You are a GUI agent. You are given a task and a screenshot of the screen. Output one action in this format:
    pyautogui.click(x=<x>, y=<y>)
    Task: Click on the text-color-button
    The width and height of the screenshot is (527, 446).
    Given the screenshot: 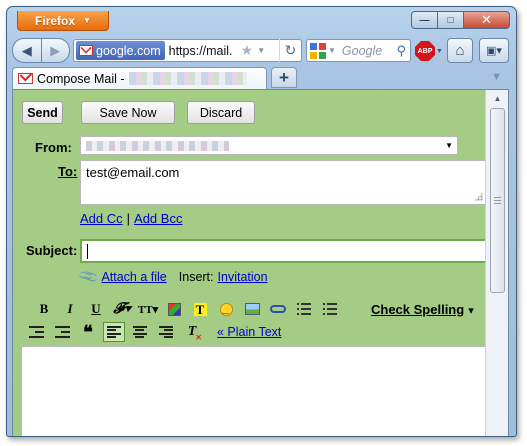 What is the action you would take?
    pyautogui.click(x=174, y=309)
    